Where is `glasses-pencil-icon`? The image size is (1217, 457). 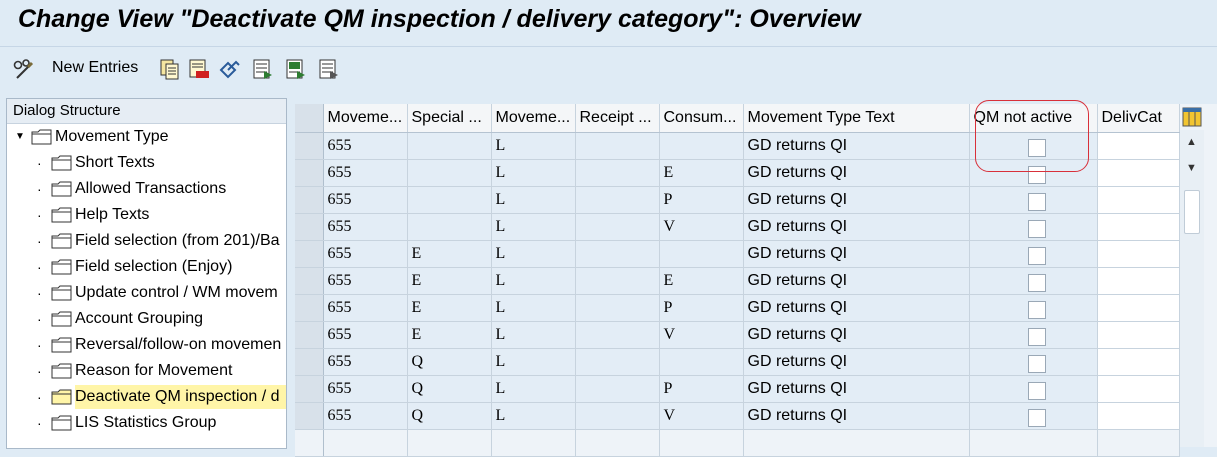
glasses-pencil-icon is located at coordinates (23, 69).